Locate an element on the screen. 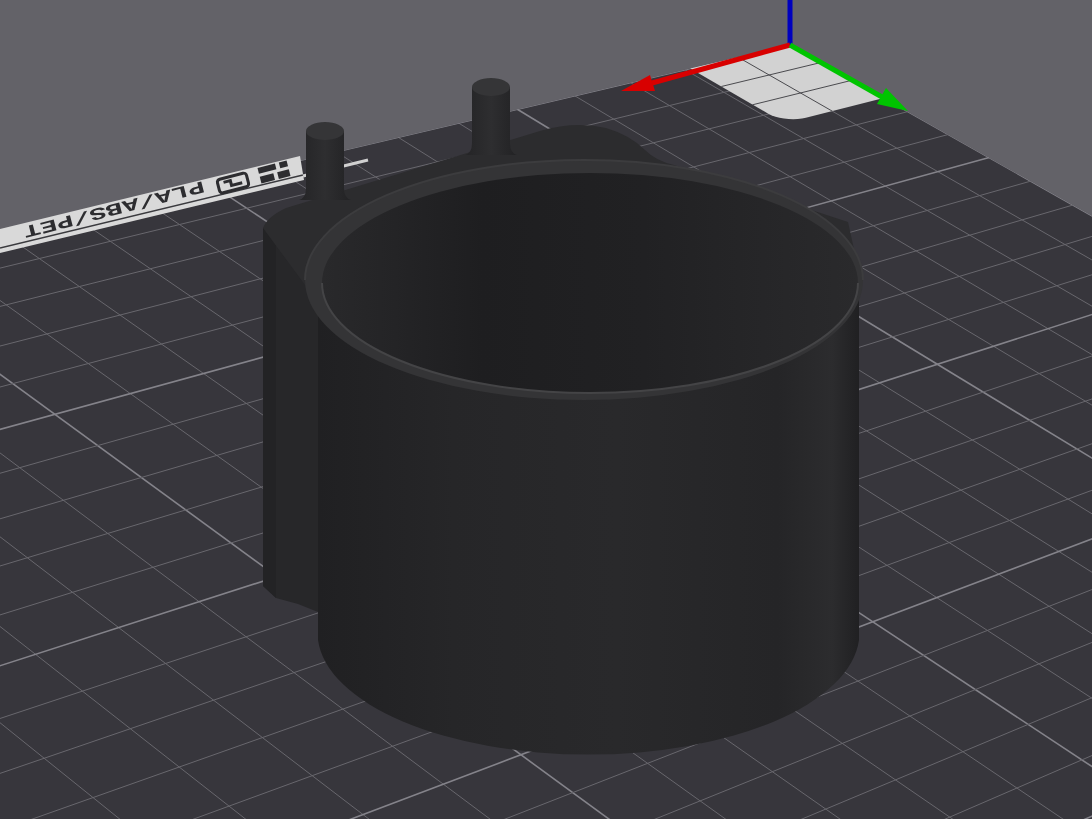  z-axis-line is located at coordinates (790, 23).